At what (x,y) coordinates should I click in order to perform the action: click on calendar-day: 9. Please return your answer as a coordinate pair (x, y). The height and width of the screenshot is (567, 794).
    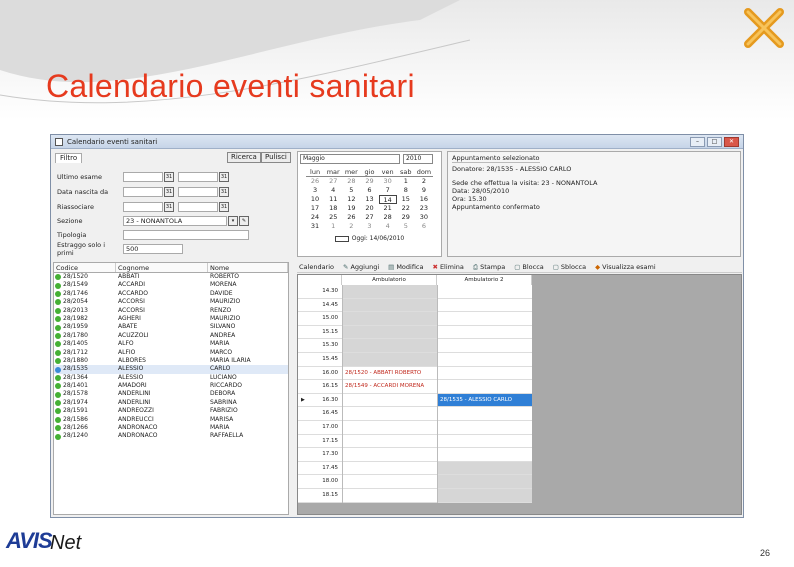
    Looking at the image, I should click on (424, 190).